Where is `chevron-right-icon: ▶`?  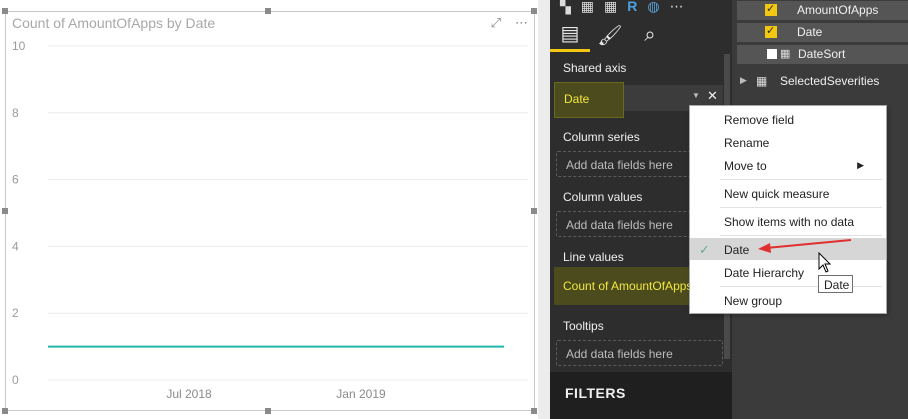 chevron-right-icon: ▶ is located at coordinates (860, 165).